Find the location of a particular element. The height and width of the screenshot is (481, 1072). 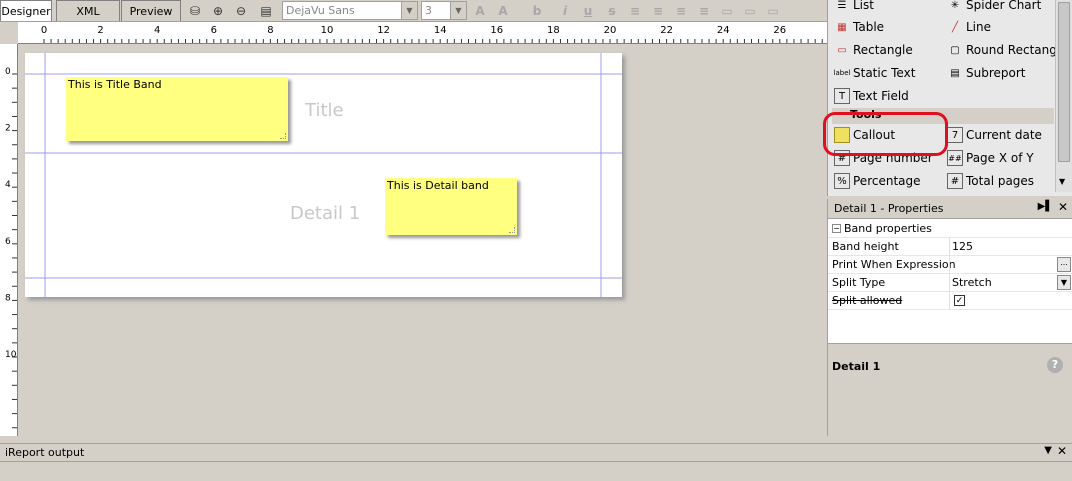

tab-xml: XML is located at coordinates (88, 10).